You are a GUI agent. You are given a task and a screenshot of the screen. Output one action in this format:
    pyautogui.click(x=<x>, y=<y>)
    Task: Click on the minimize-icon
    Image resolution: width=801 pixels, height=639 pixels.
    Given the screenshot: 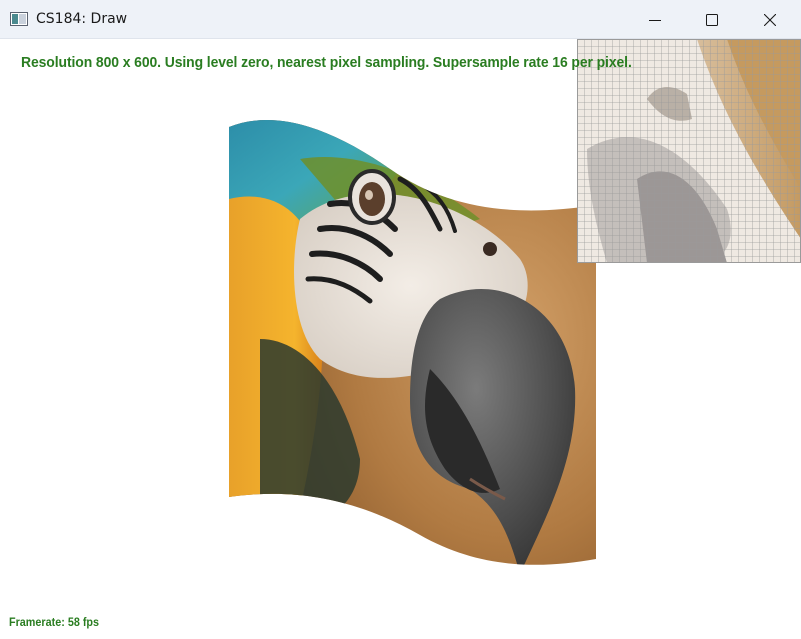 What is the action you would take?
    pyautogui.click(x=655, y=20)
    